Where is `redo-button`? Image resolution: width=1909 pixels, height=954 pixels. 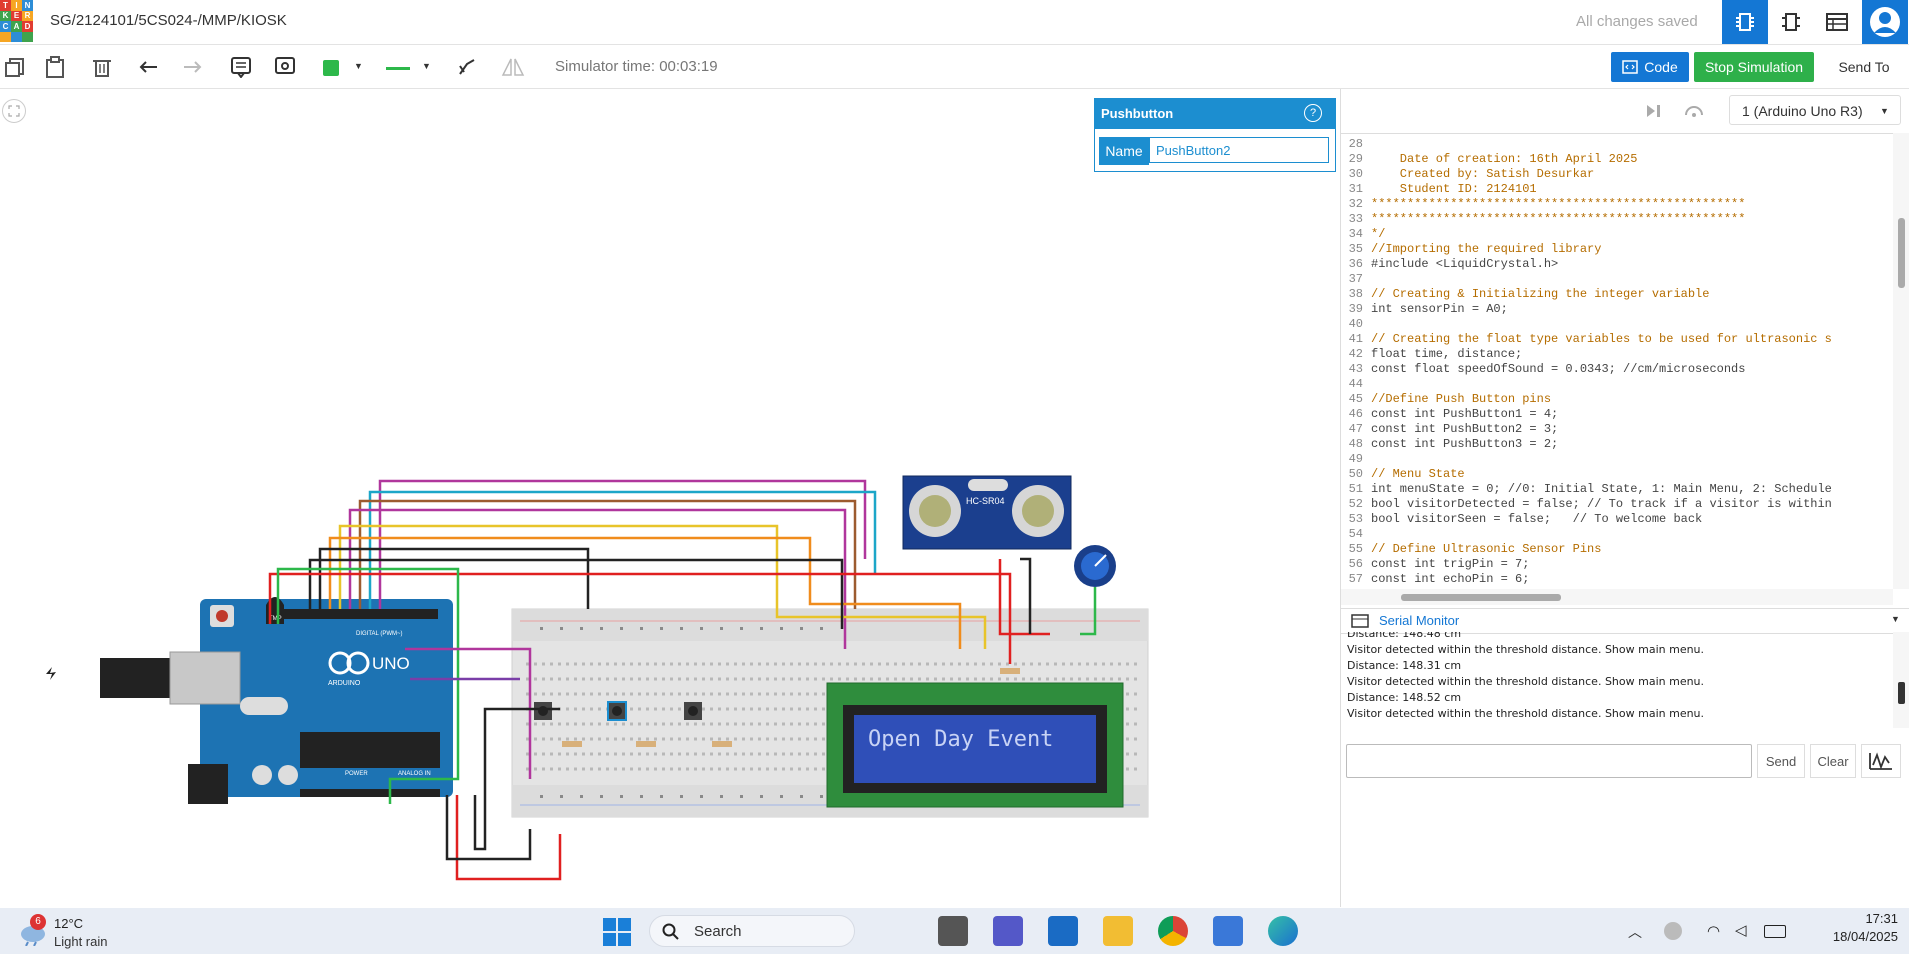 redo-button is located at coordinates (192, 67).